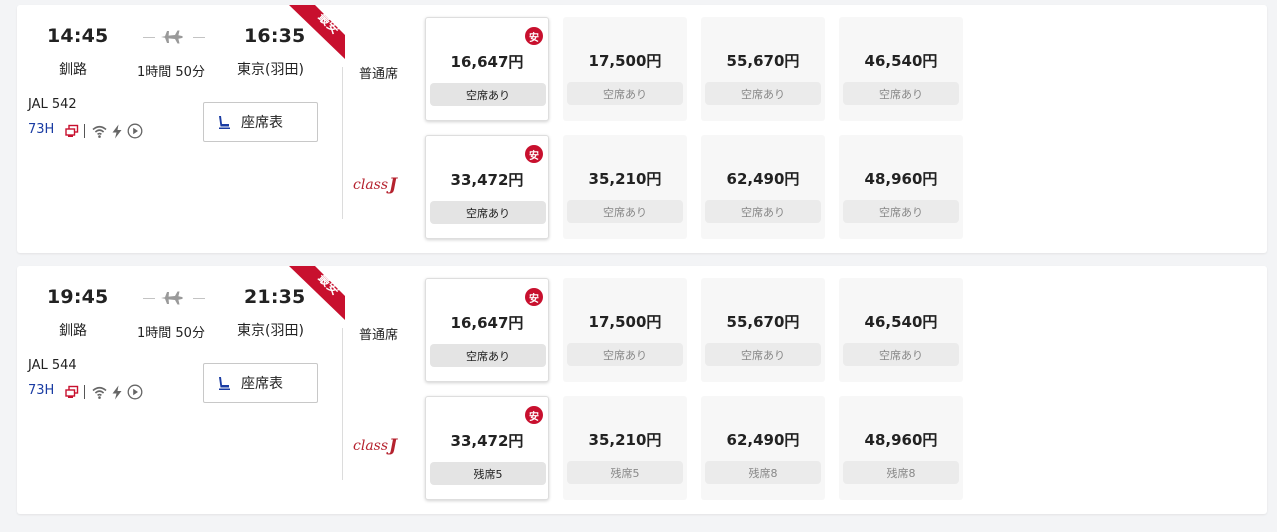 Image resolution: width=1277 pixels, height=532 pixels. Describe the element at coordinates (78, 36) in the screenshot. I see `departure-time: 14:45` at that location.